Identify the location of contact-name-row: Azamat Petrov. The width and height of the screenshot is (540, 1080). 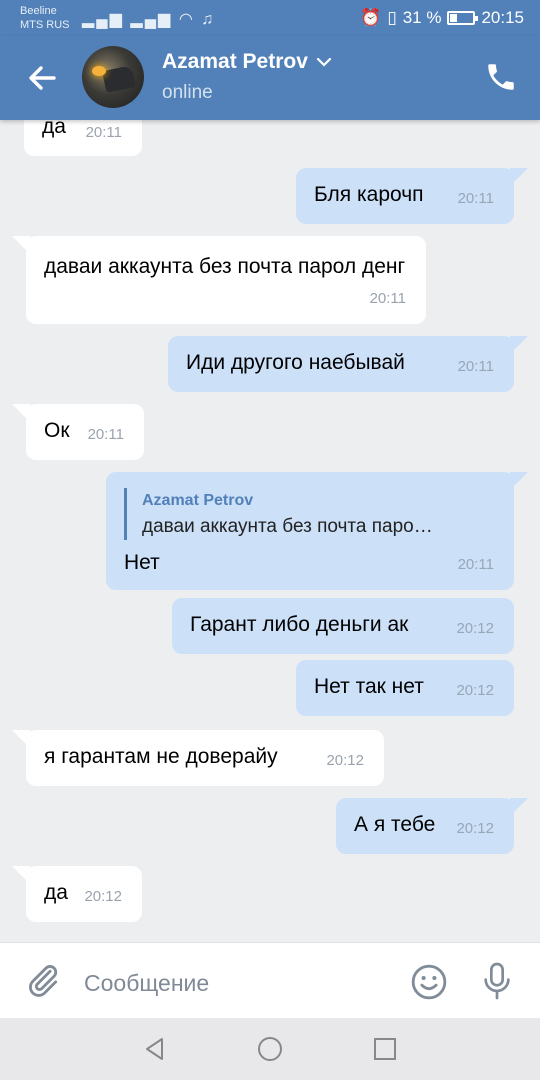
(247, 62).